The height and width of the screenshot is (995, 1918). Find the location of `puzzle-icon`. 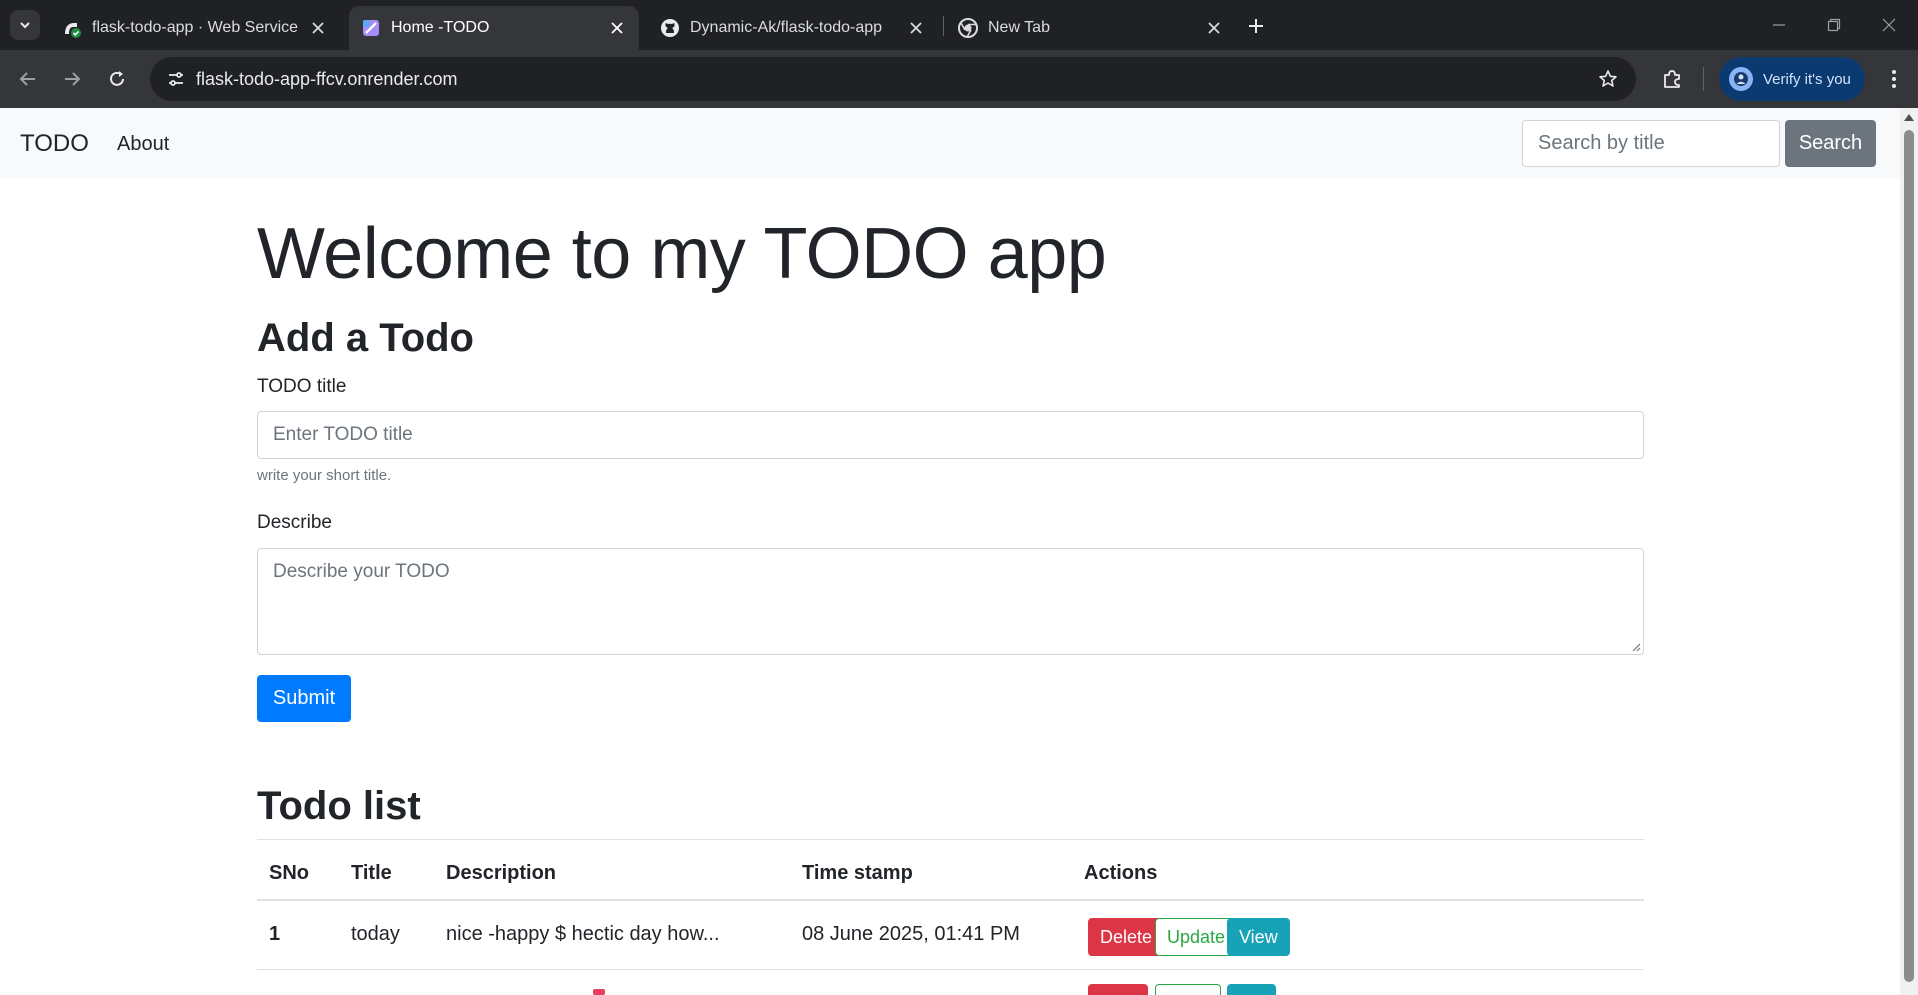

puzzle-icon is located at coordinates (1672, 79).